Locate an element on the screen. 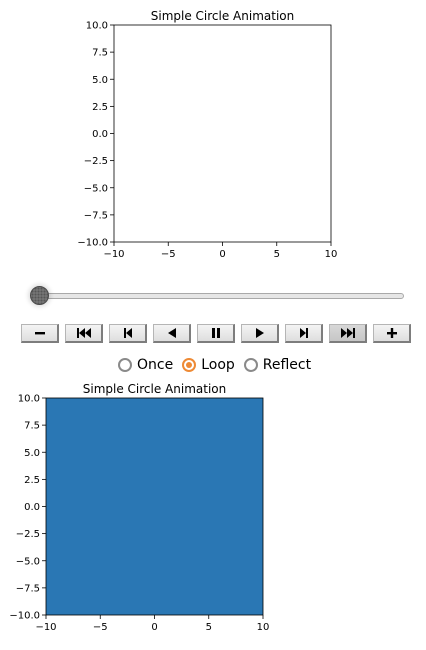 The image size is (426, 650). play-reverse-icon is located at coordinates (171, 333).